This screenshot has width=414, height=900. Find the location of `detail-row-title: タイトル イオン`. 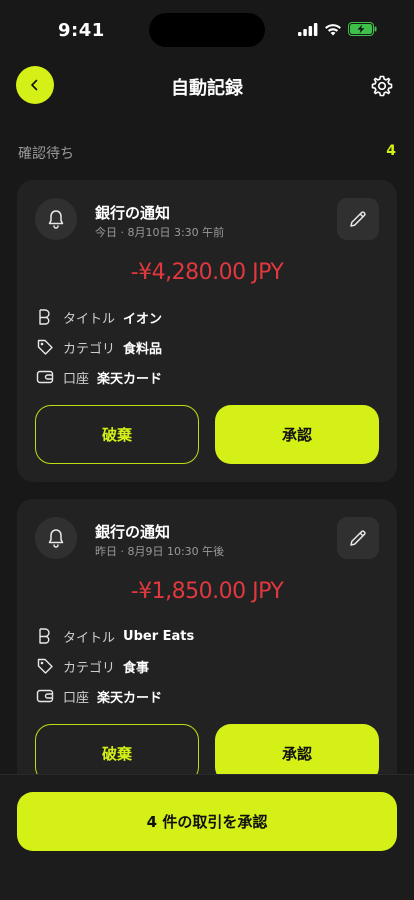

detail-row-title: タイトル イオン is located at coordinates (98, 317).